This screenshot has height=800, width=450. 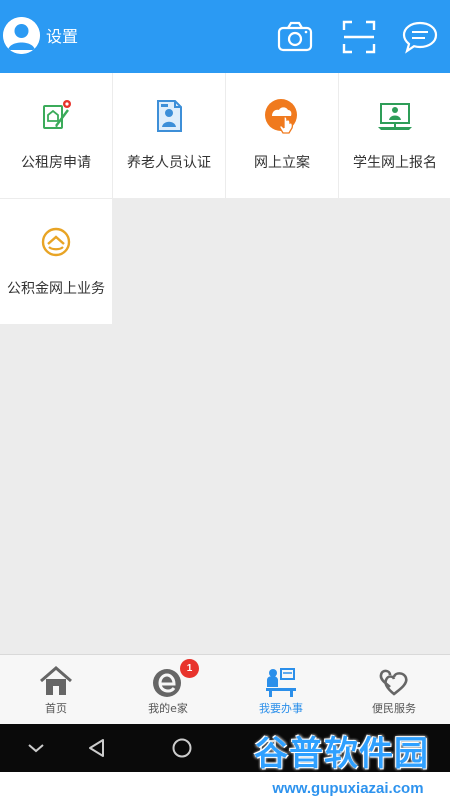 What do you see at coordinates (56, 116) in the screenshot?
I see `housing-application-icon` at bounding box center [56, 116].